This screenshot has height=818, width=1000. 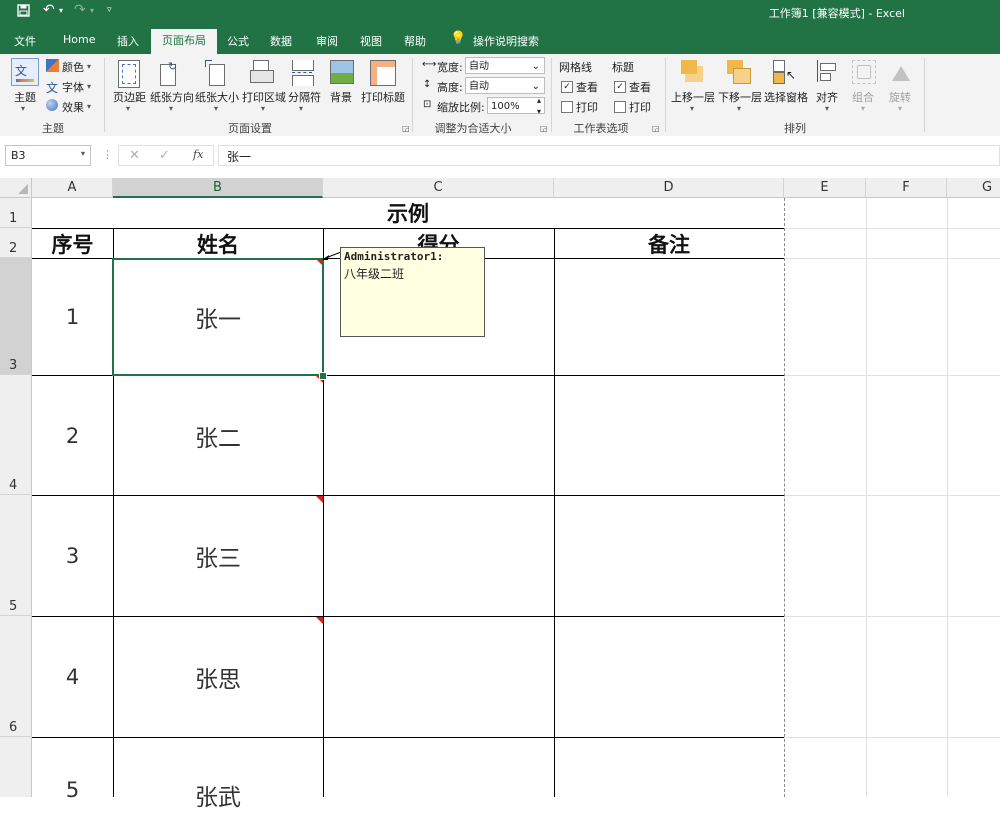 I want to click on tab-file: 文件, so click(x=25, y=41).